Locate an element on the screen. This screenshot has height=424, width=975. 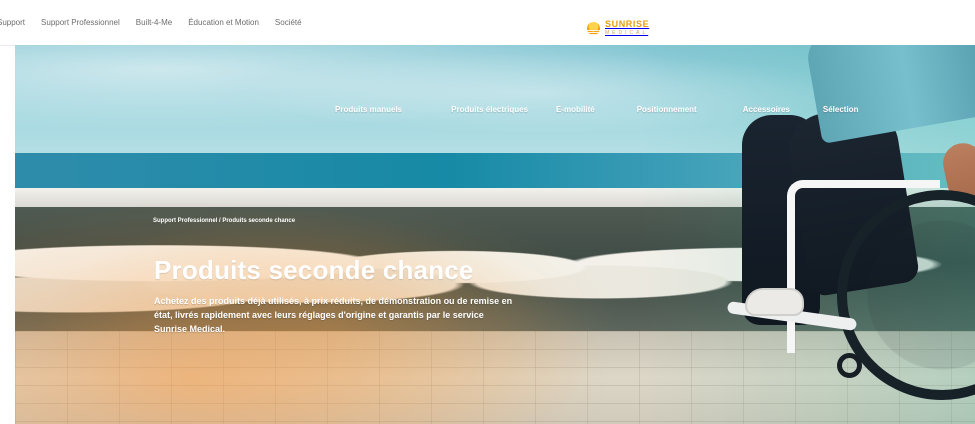
person-torso is located at coordinates (889, 94).